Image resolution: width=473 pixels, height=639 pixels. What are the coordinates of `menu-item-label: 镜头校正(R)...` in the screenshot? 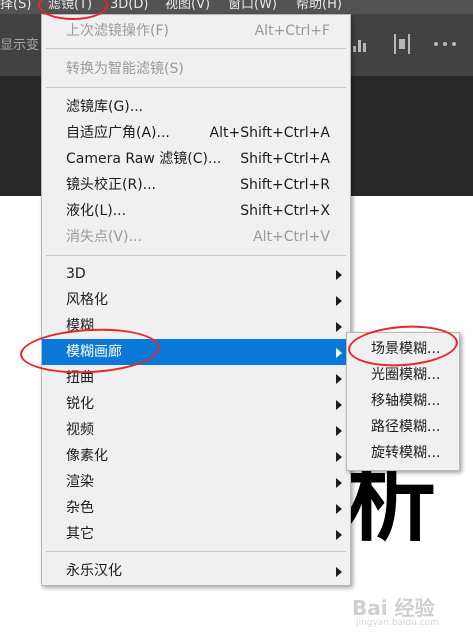 It's located at (111, 185).